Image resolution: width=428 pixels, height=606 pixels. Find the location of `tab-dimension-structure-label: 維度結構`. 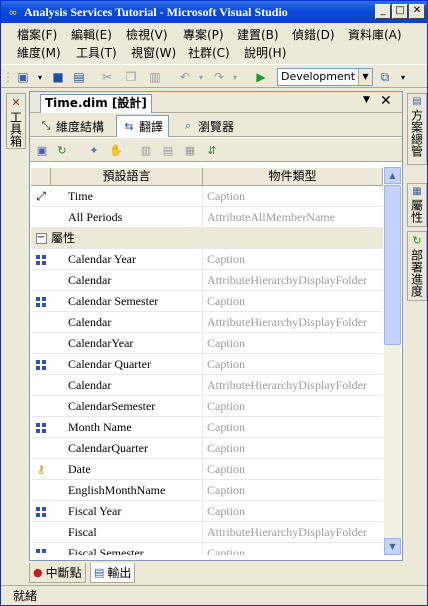

tab-dimension-structure-label: 維度結構 is located at coordinates (80, 126).